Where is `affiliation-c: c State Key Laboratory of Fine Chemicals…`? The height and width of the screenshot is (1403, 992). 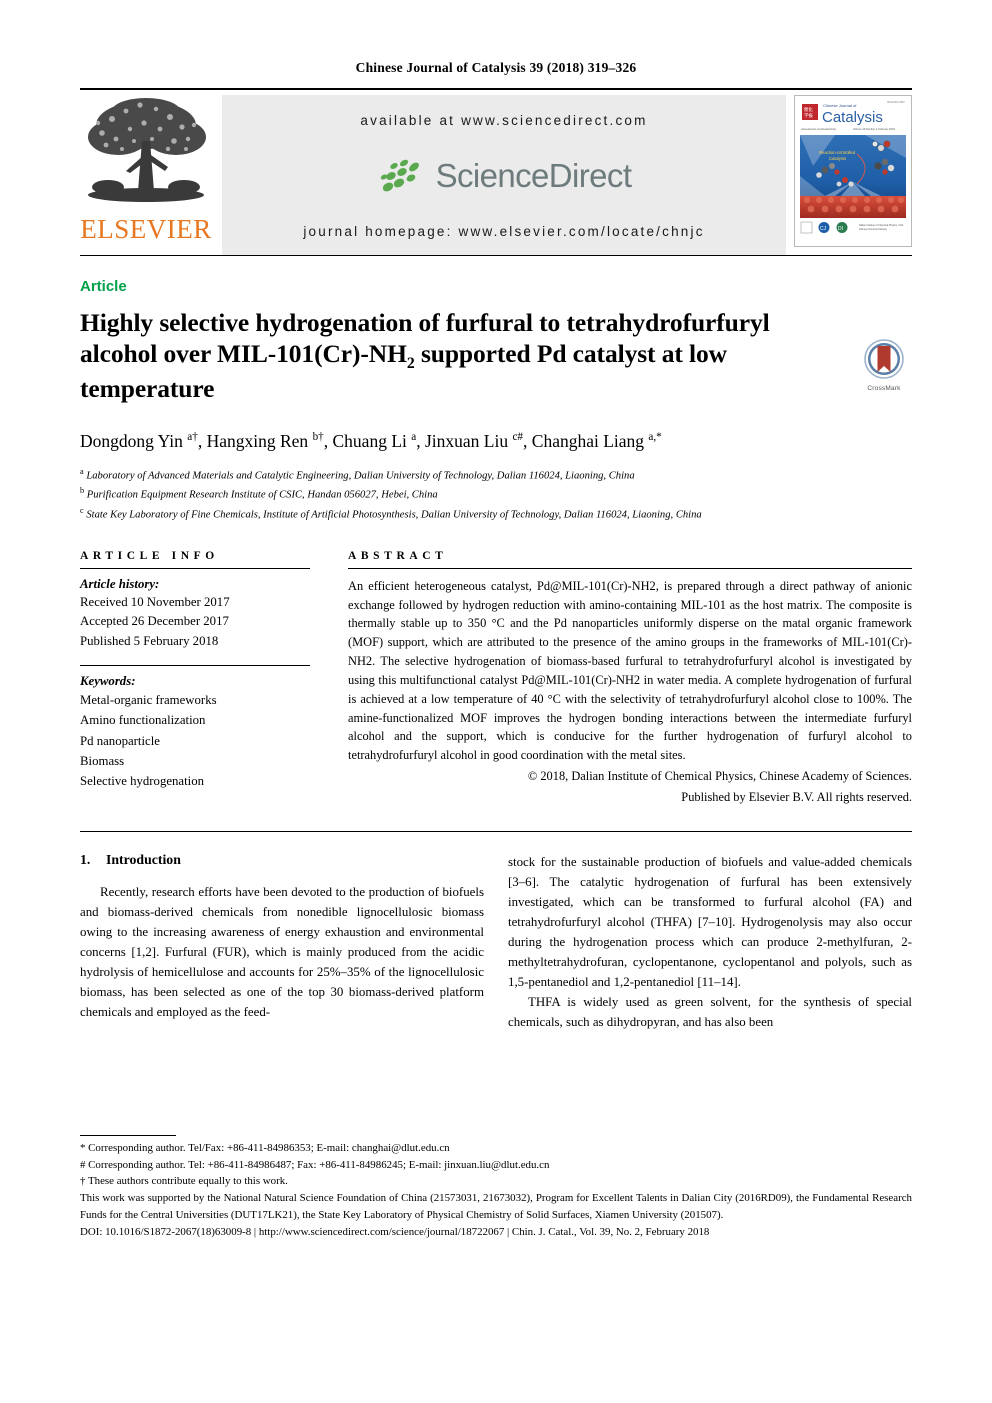
affiliation-c: c State Key Laboratory of Fine Chemicals… is located at coordinates (496, 514).